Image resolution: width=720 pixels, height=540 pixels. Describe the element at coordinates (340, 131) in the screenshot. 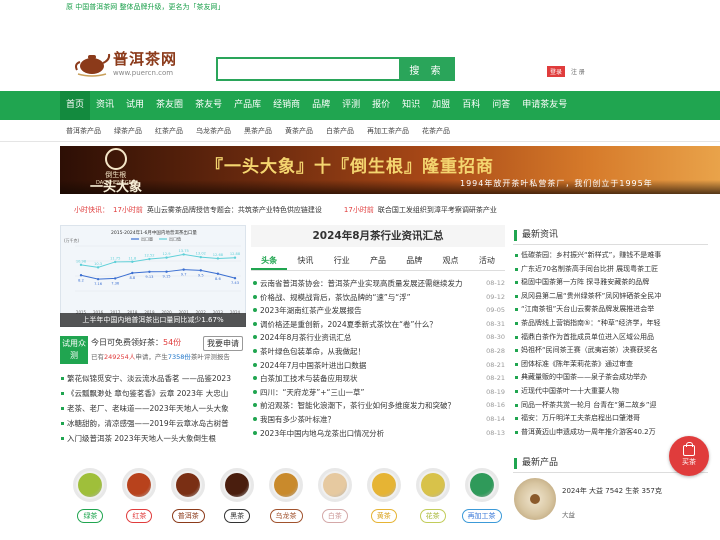

I see `subnav-white: 白茶产品` at that location.